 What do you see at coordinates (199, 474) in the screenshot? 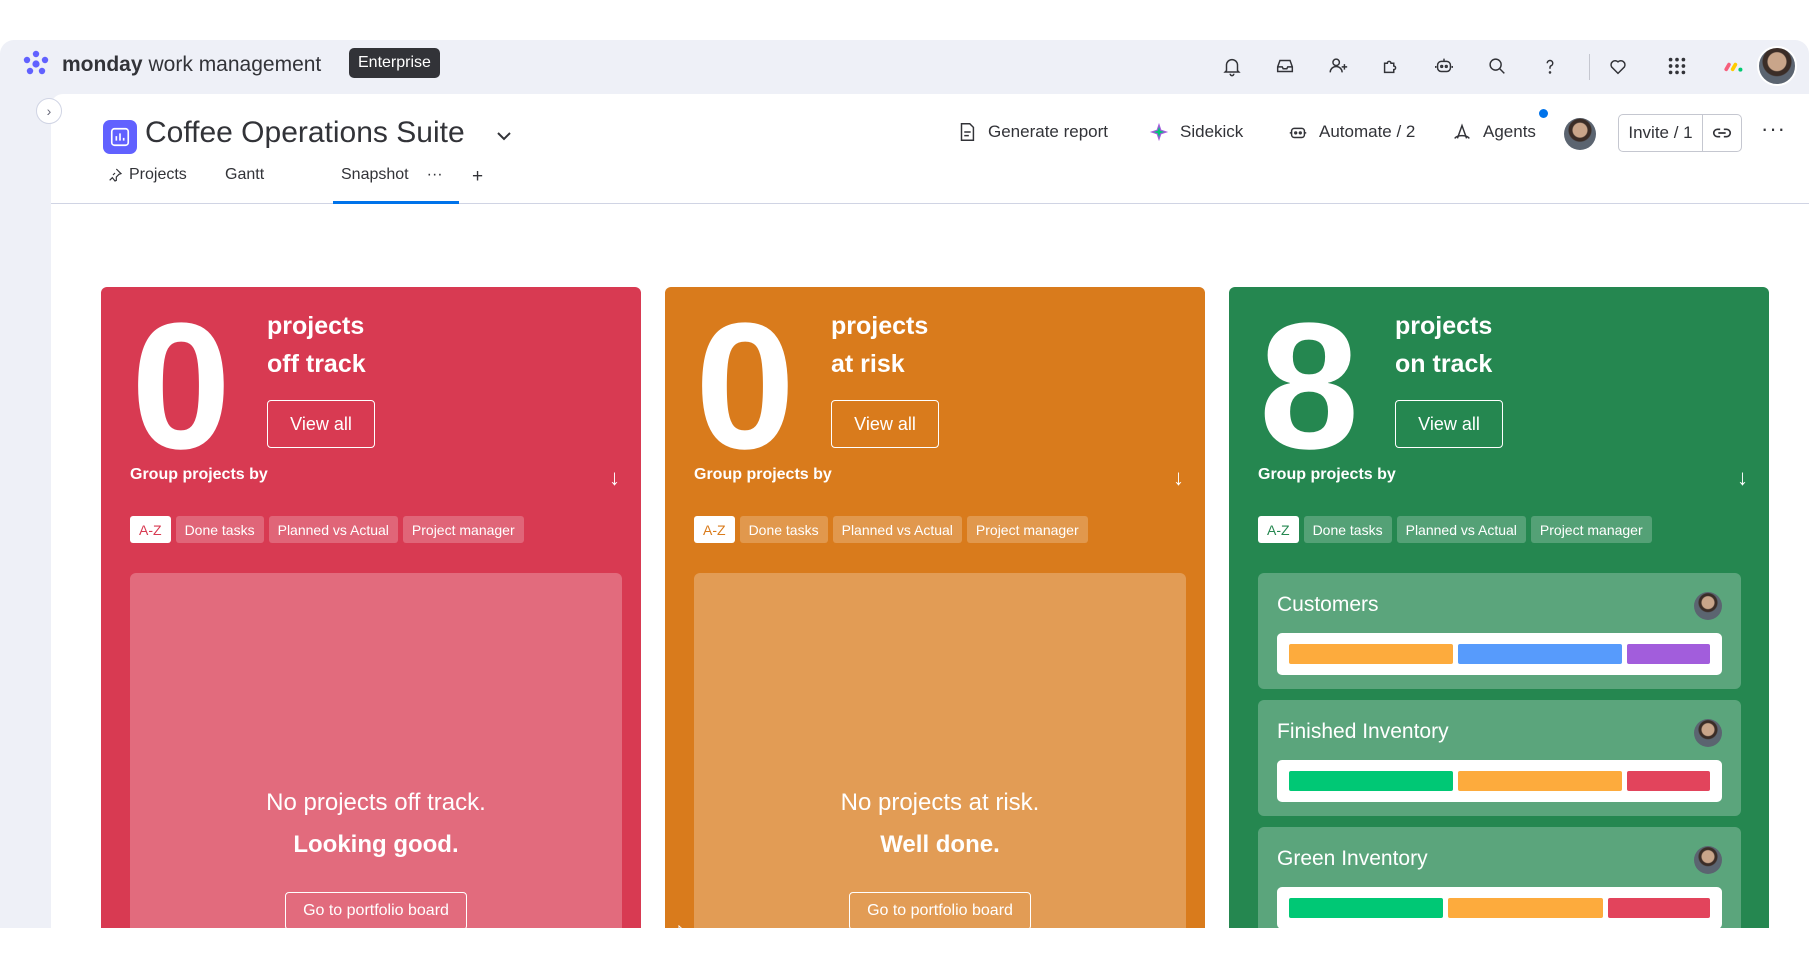
I see `group-by-label: Group projects by` at bounding box center [199, 474].